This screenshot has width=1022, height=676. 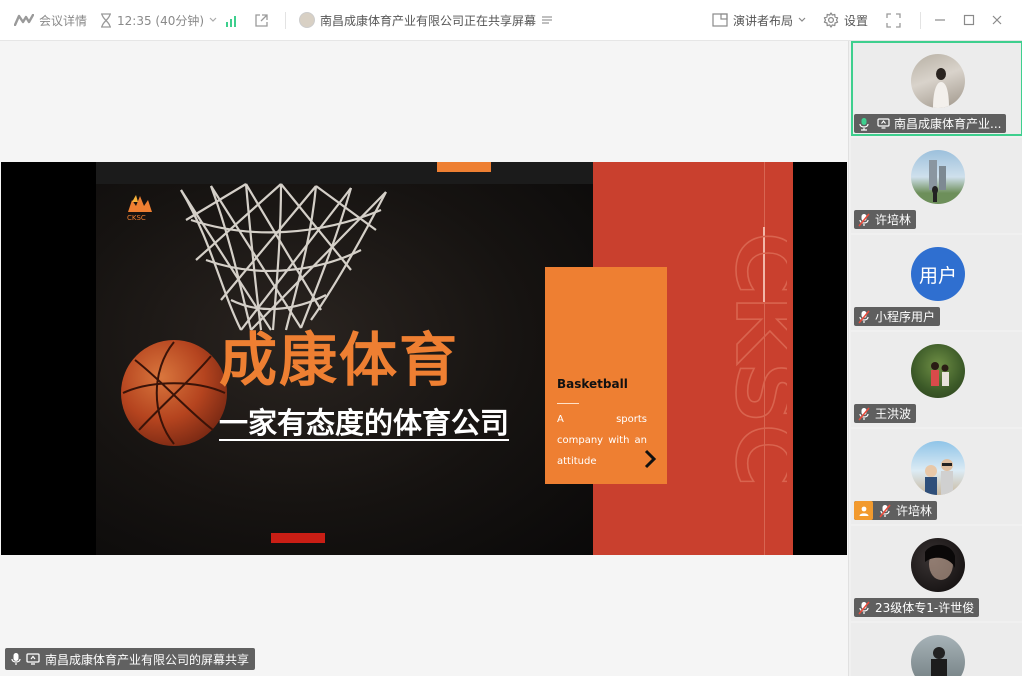 What do you see at coordinates (24, 20) in the screenshot?
I see `meeting-logo-icon` at bounding box center [24, 20].